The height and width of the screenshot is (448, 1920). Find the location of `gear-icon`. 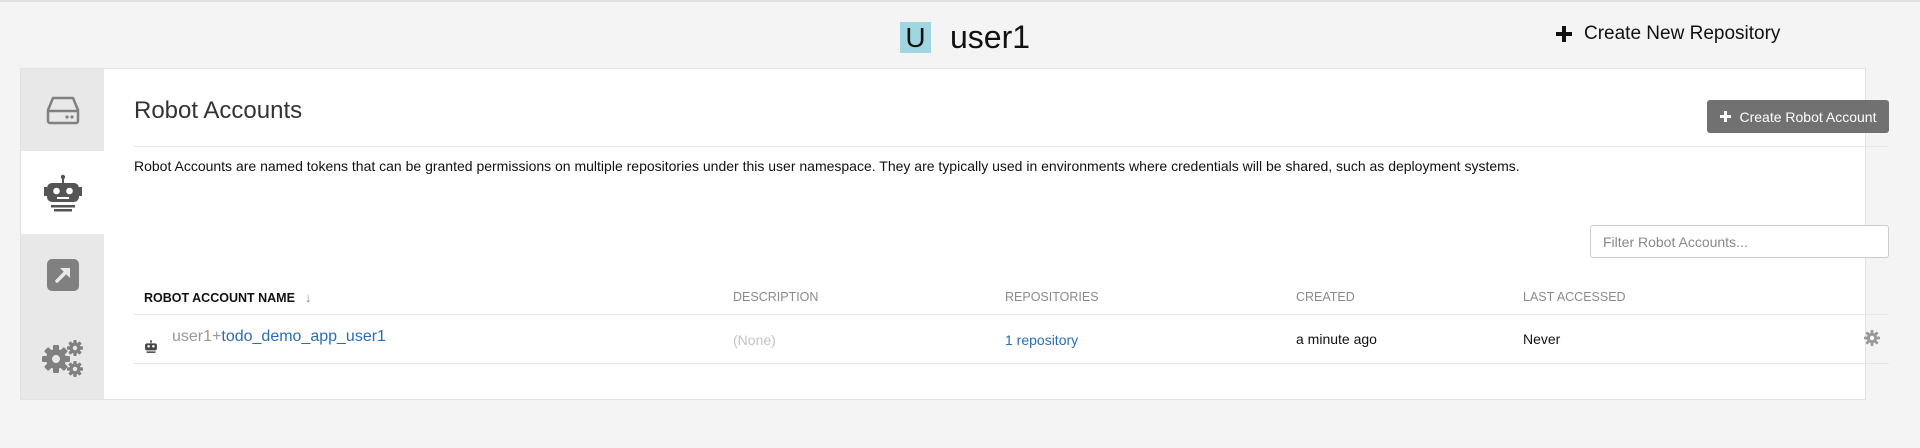

gear-icon is located at coordinates (1872, 338).